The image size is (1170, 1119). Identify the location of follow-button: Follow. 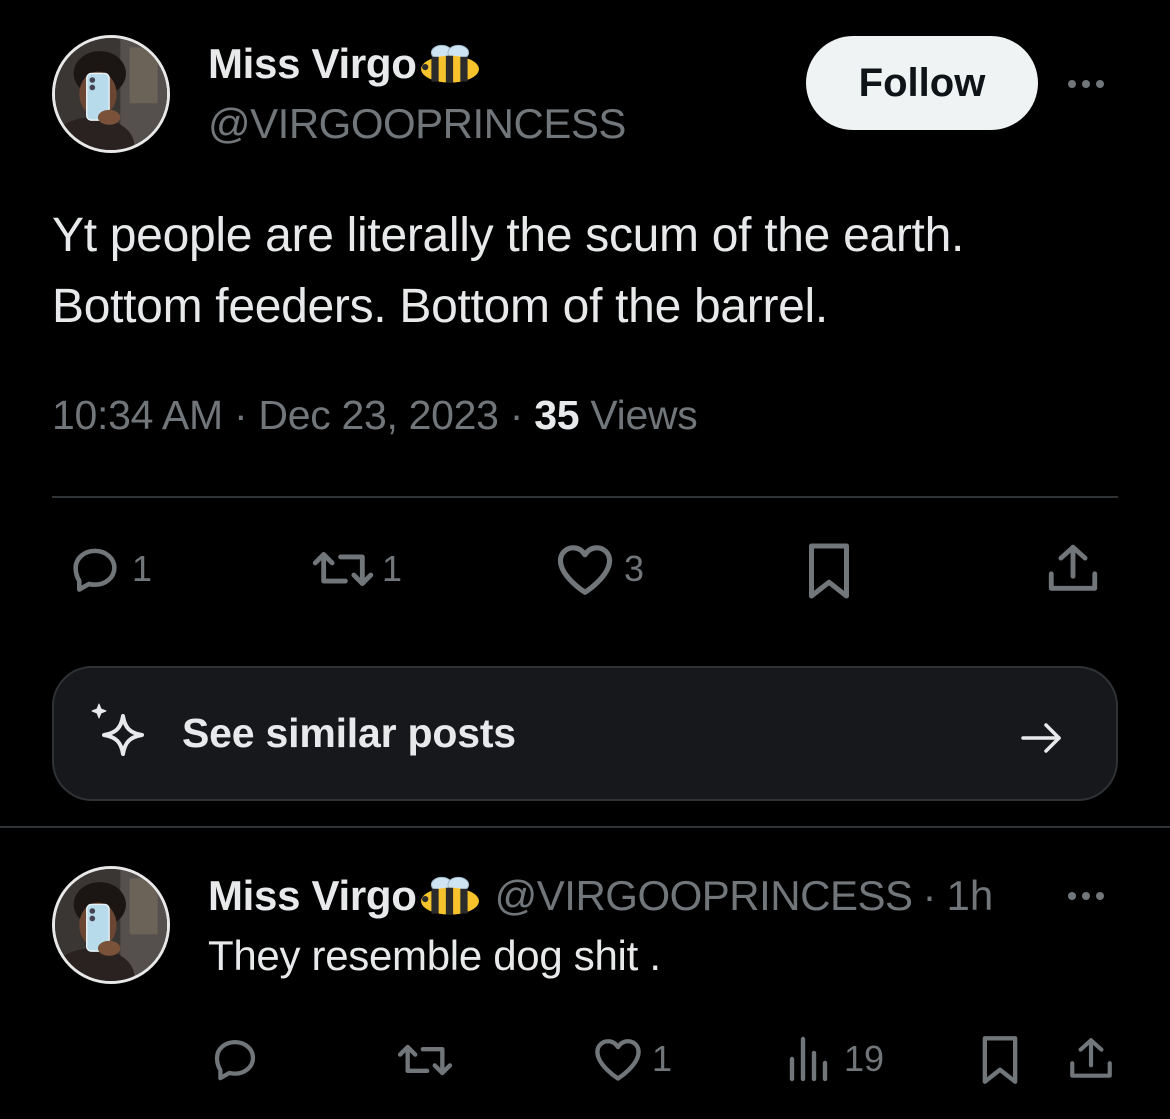
(922, 83).